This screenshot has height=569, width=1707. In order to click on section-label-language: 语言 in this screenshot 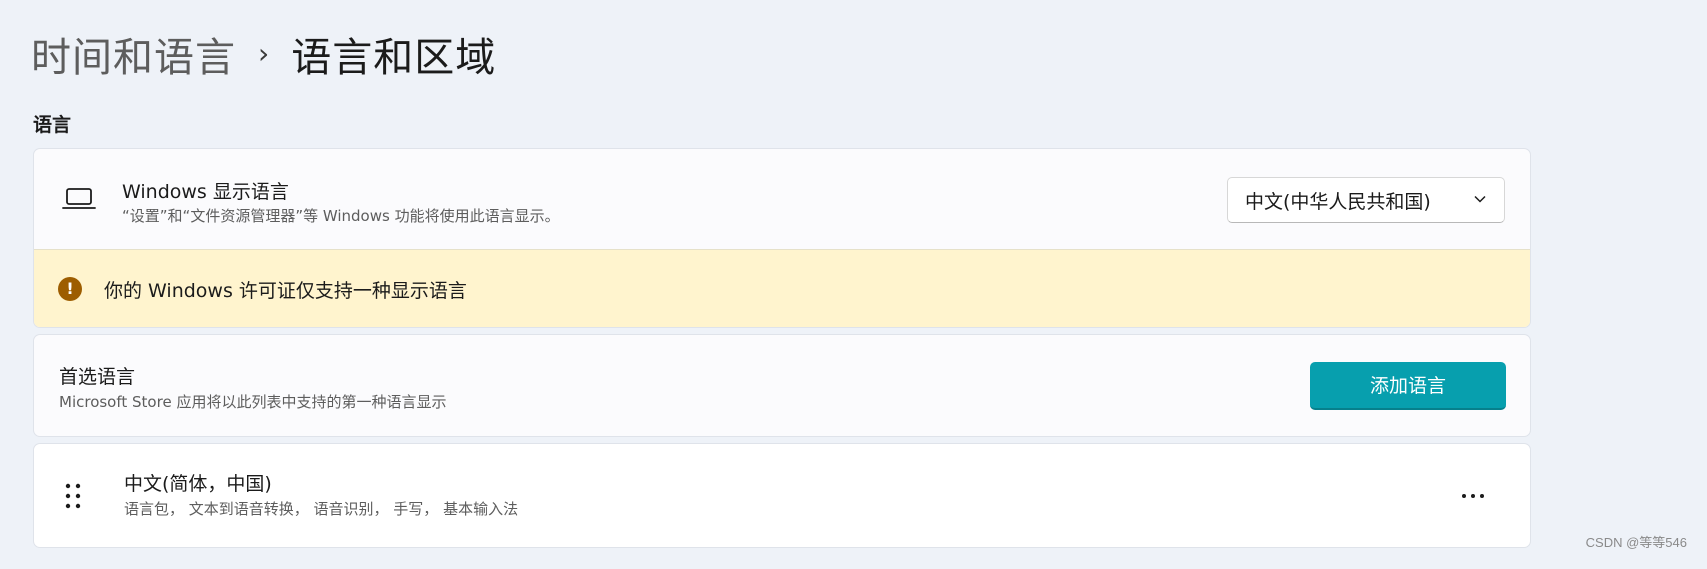, I will do `click(52, 125)`.